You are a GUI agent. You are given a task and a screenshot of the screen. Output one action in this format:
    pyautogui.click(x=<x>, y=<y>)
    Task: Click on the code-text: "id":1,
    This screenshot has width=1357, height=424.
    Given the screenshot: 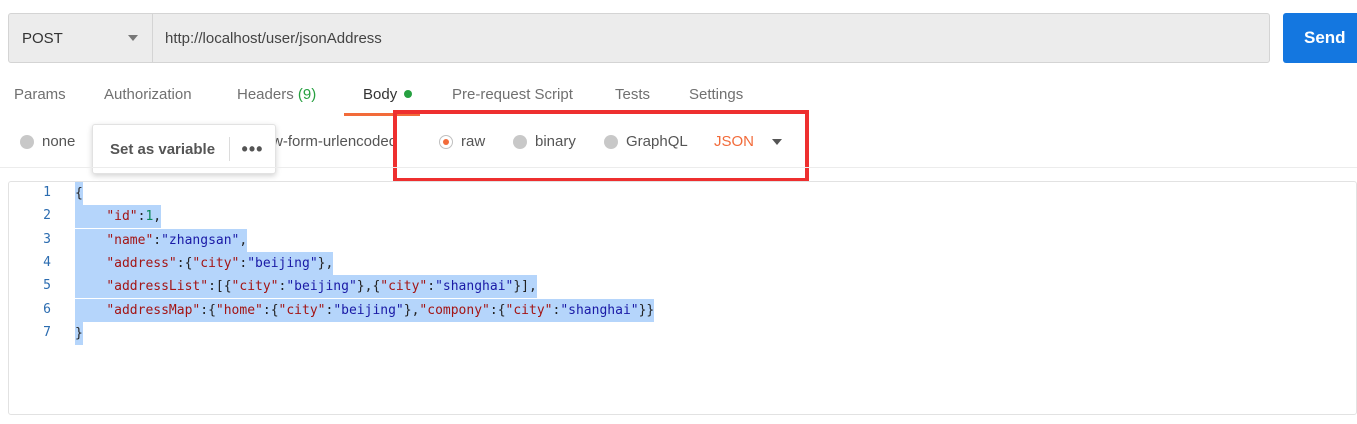 What is the action you would take?
    pyautogui.click(x=118, y=217)
    